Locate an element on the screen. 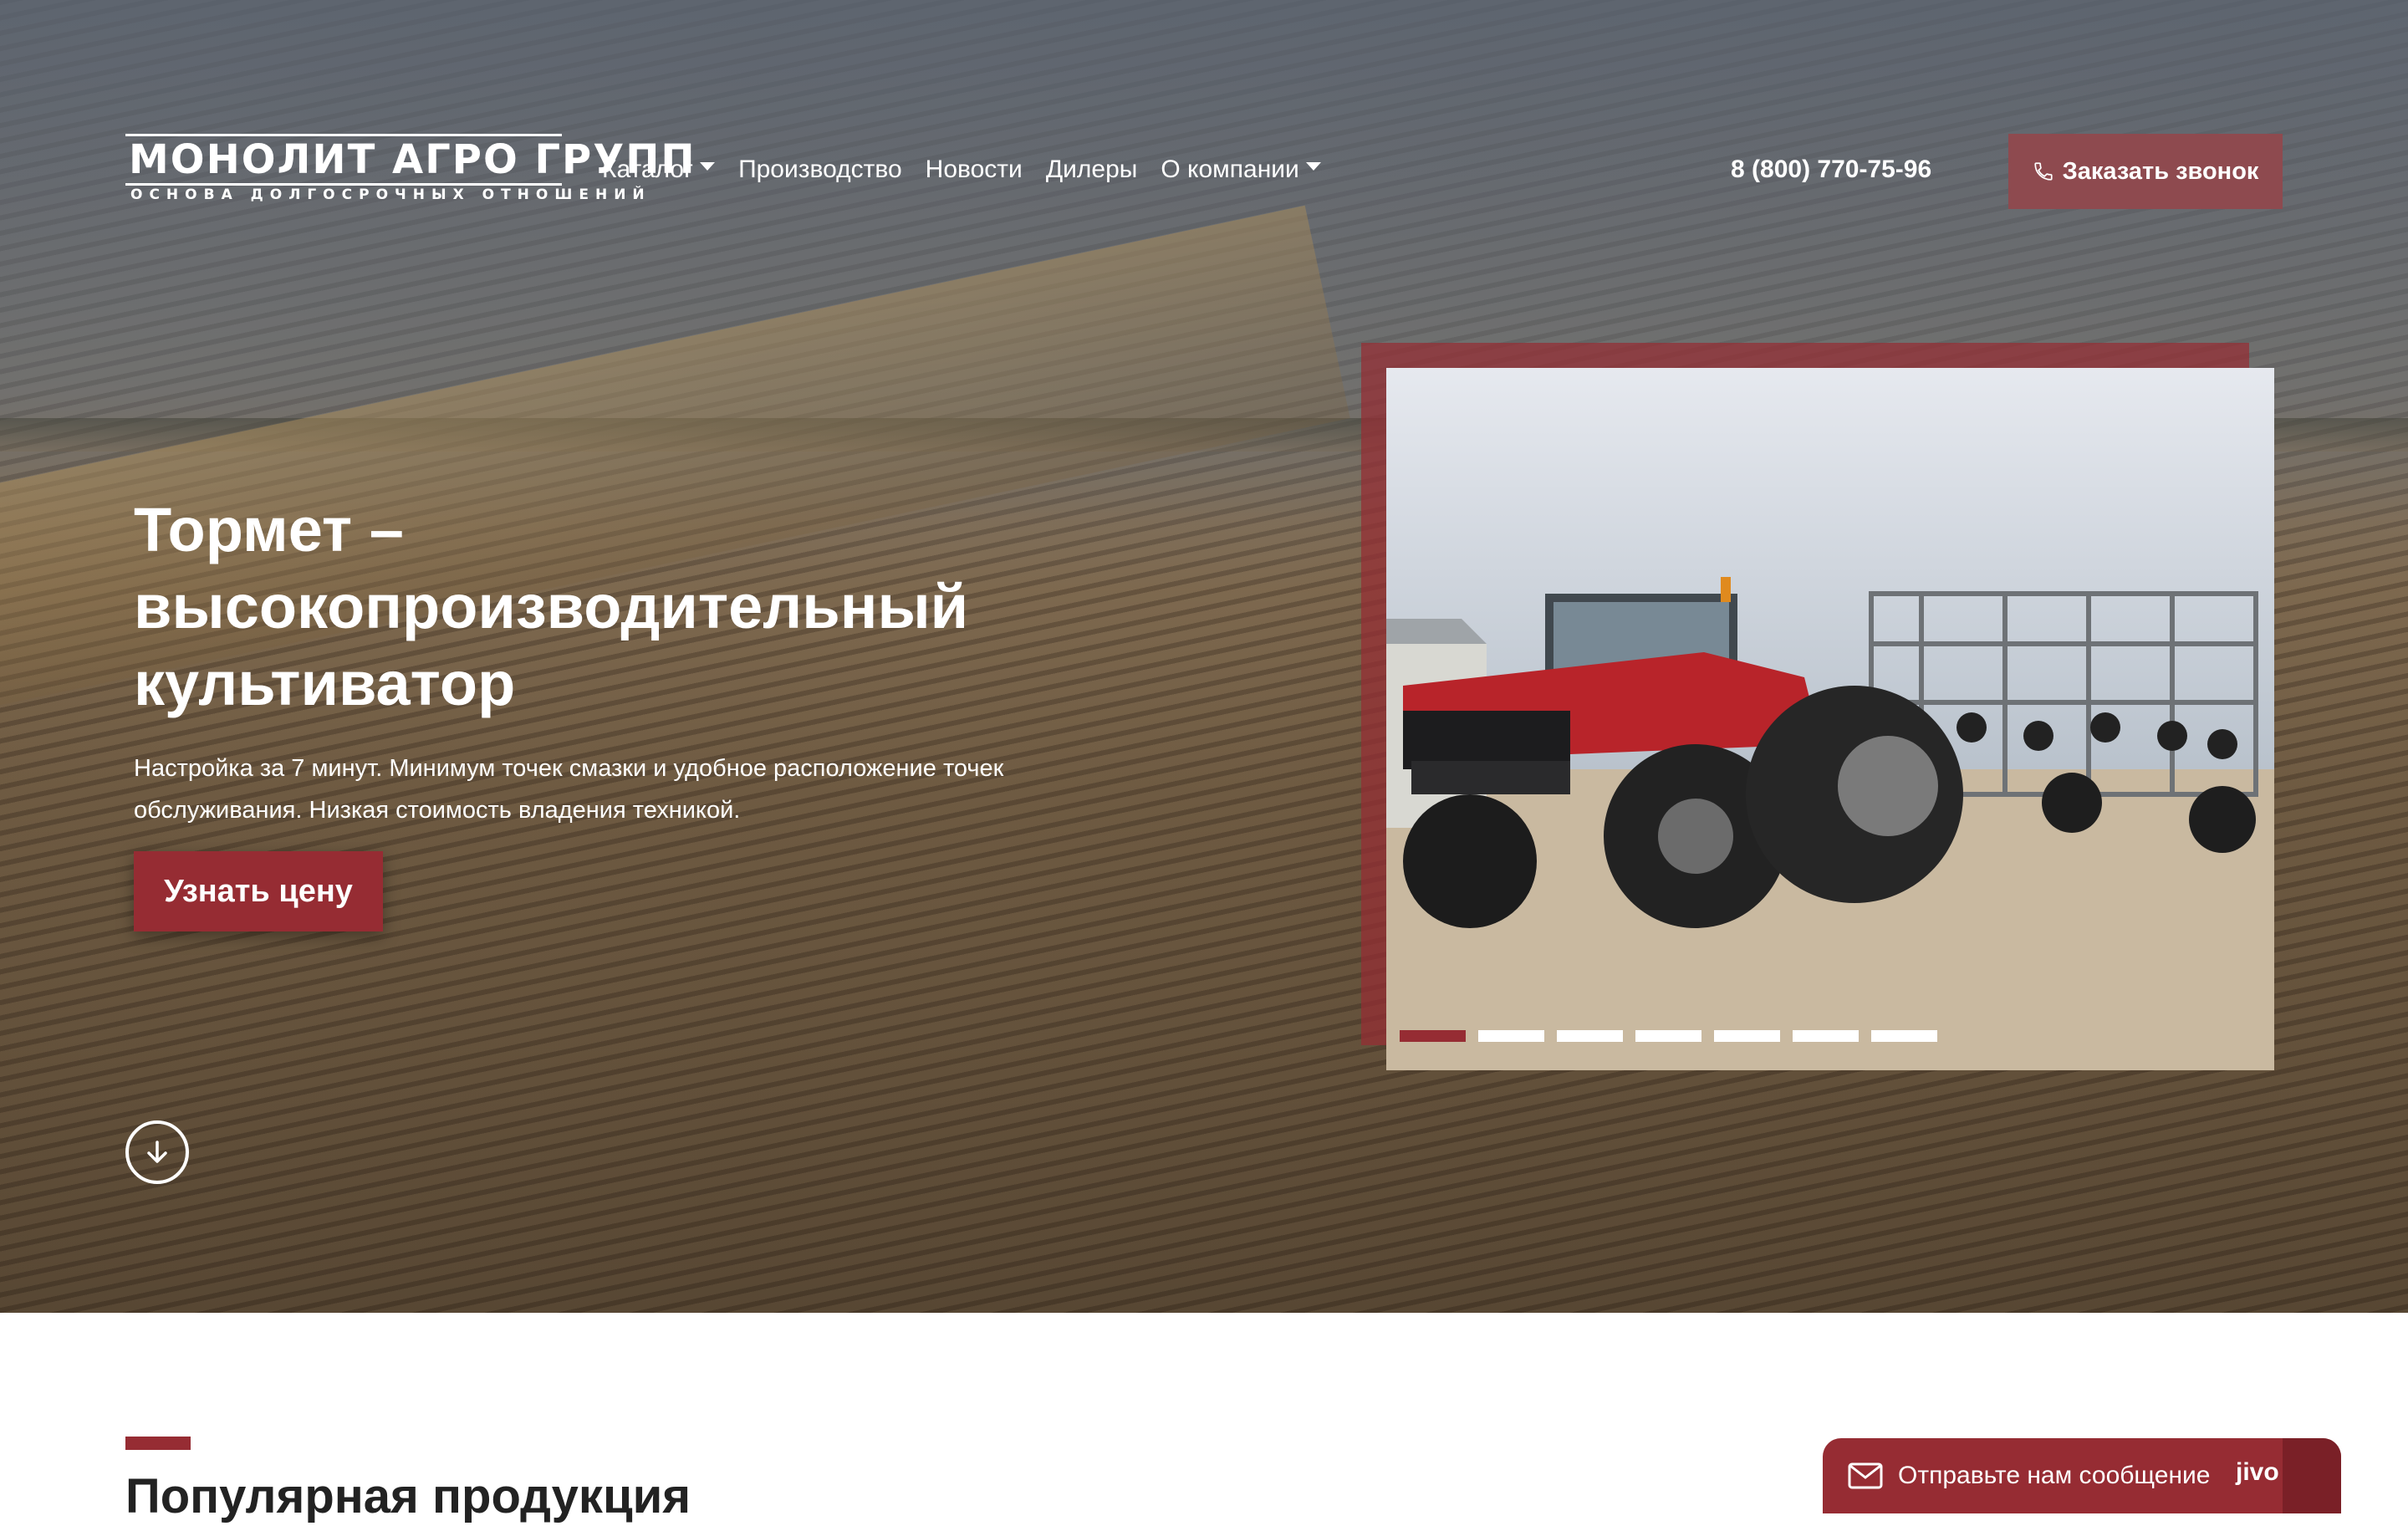  slider-pagination is located at coordinates (1669, 1036).